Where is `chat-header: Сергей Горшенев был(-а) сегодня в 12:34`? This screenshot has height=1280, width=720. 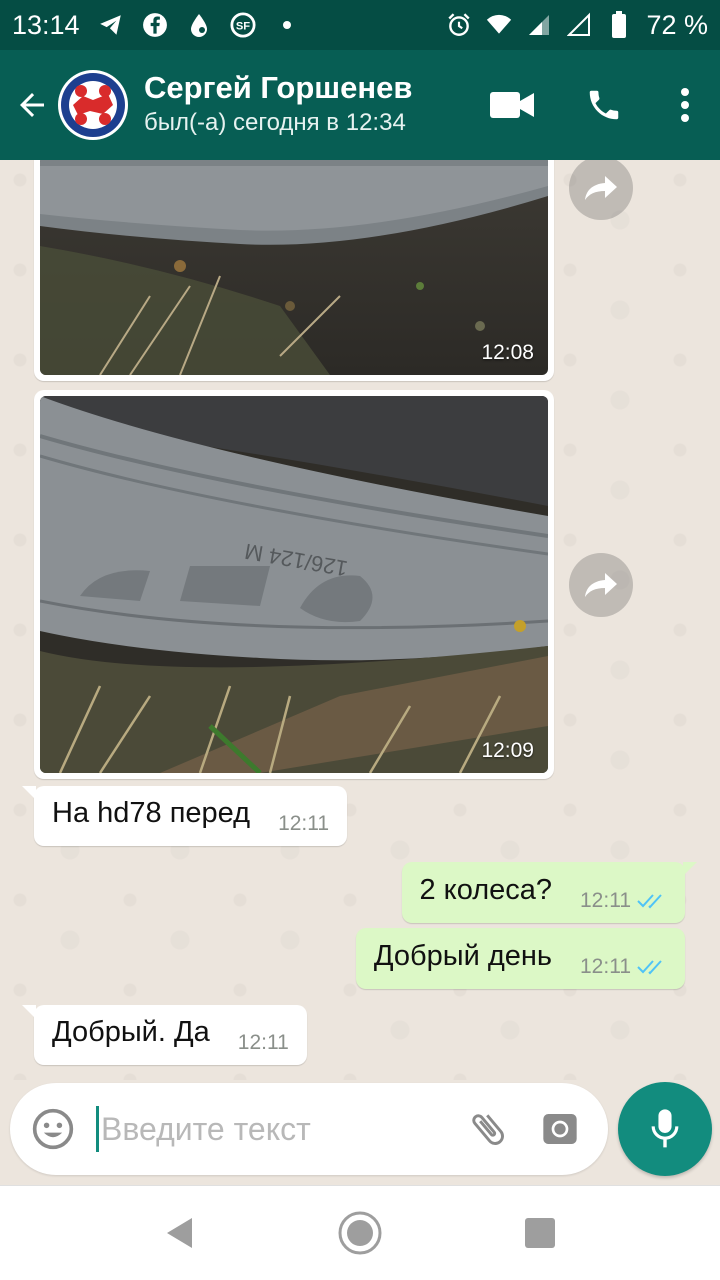
chat-header: Сергей Горшенев был(-а) сегодня в 12:34 is located at coordinates (360, 105).